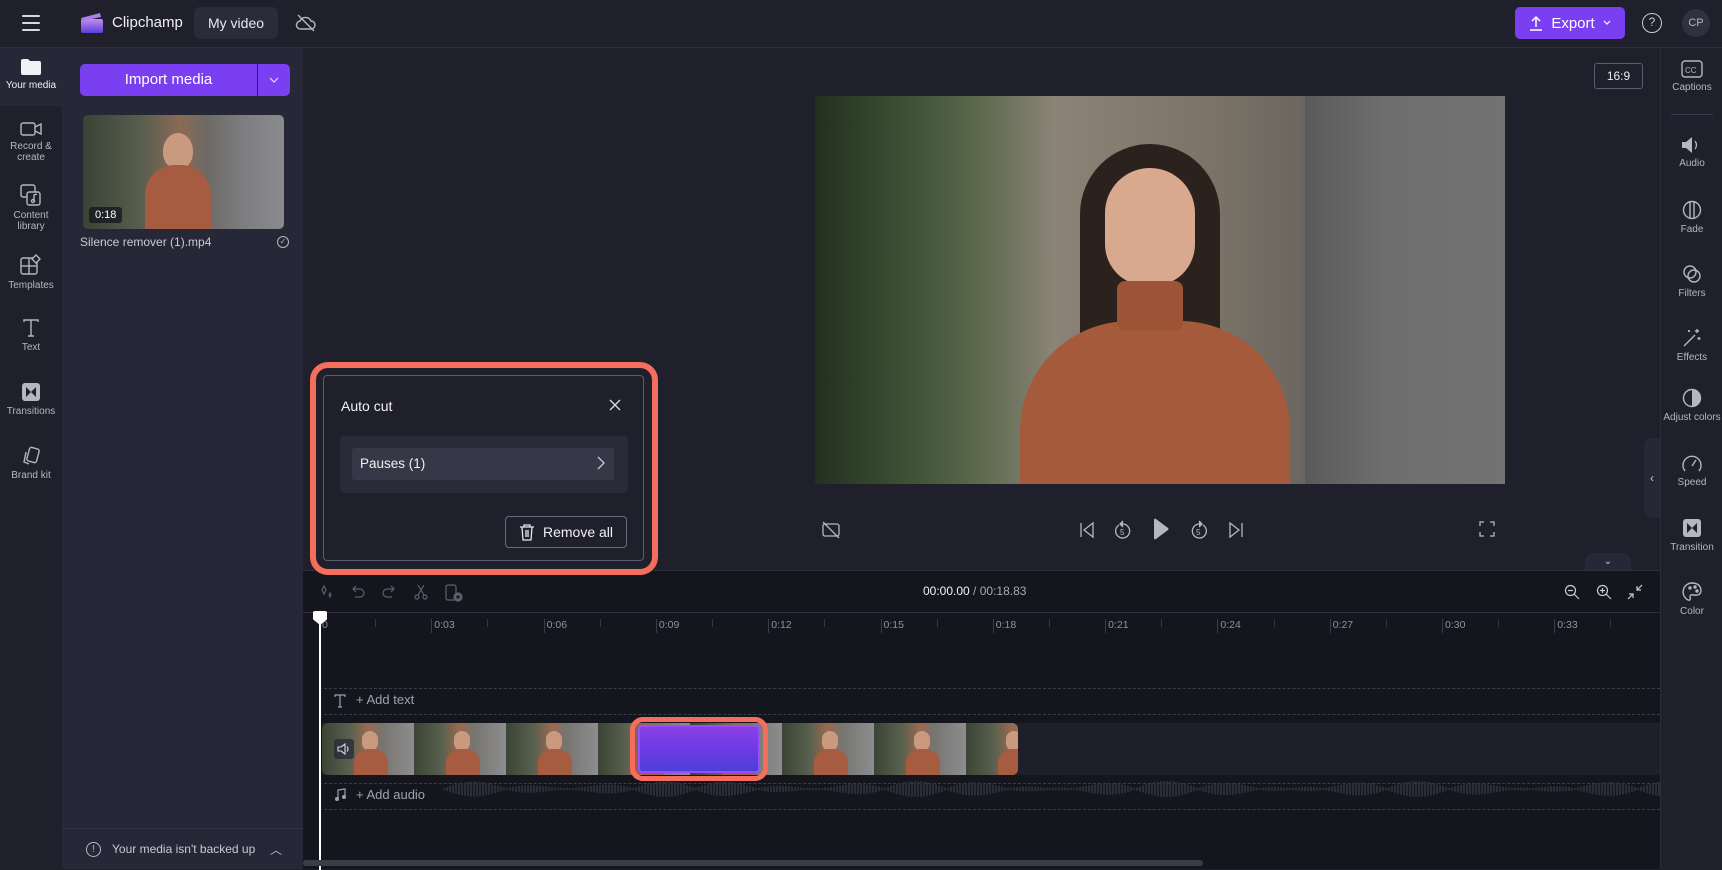  Describe the element at coordinates (1343, 625) in the screenshot. I see `ruler-tick-label: 0:27` at that location.